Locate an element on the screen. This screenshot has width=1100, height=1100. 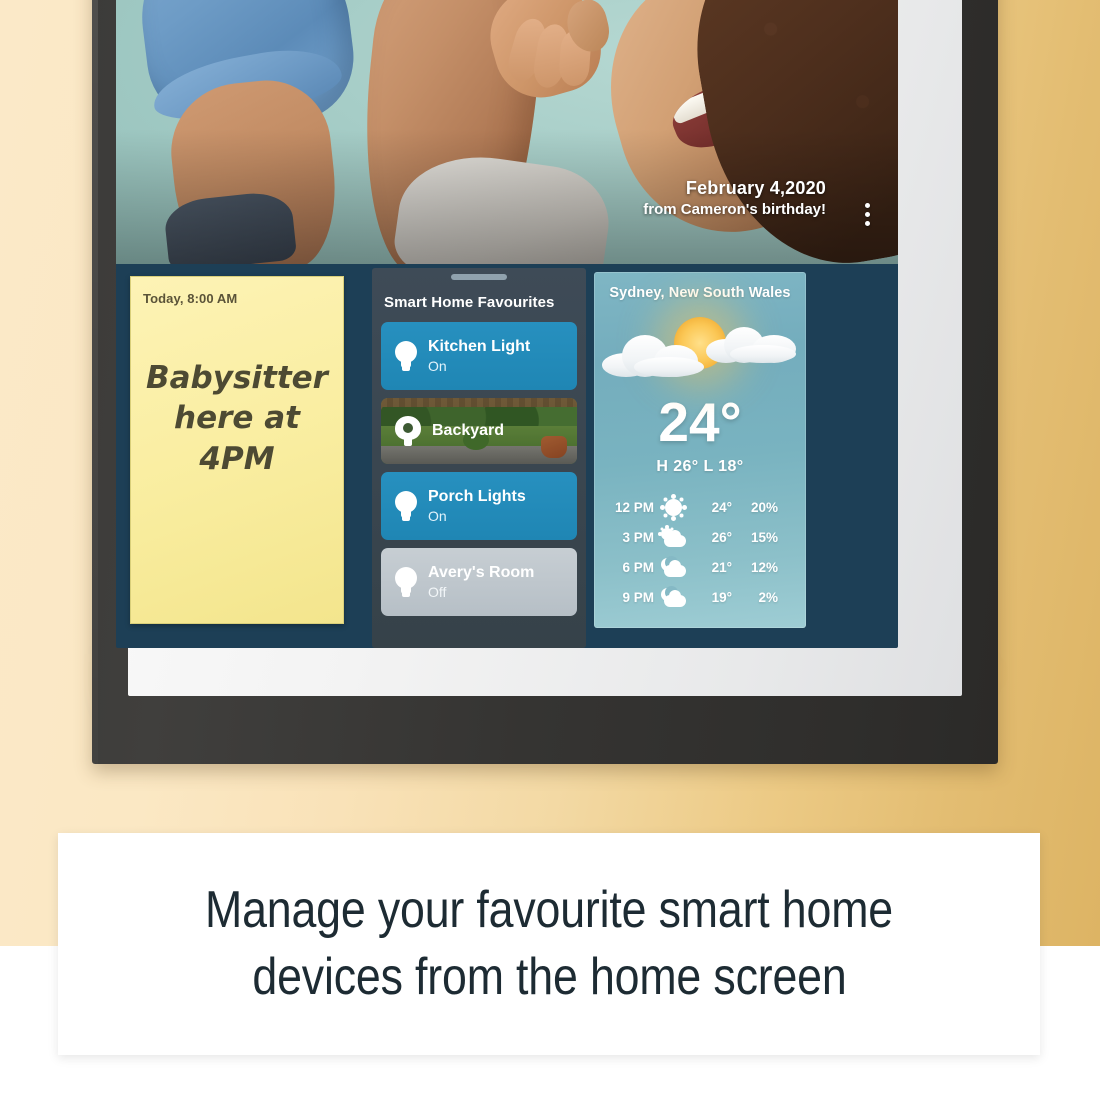
sun-icon is located at coordinates (673, 507).